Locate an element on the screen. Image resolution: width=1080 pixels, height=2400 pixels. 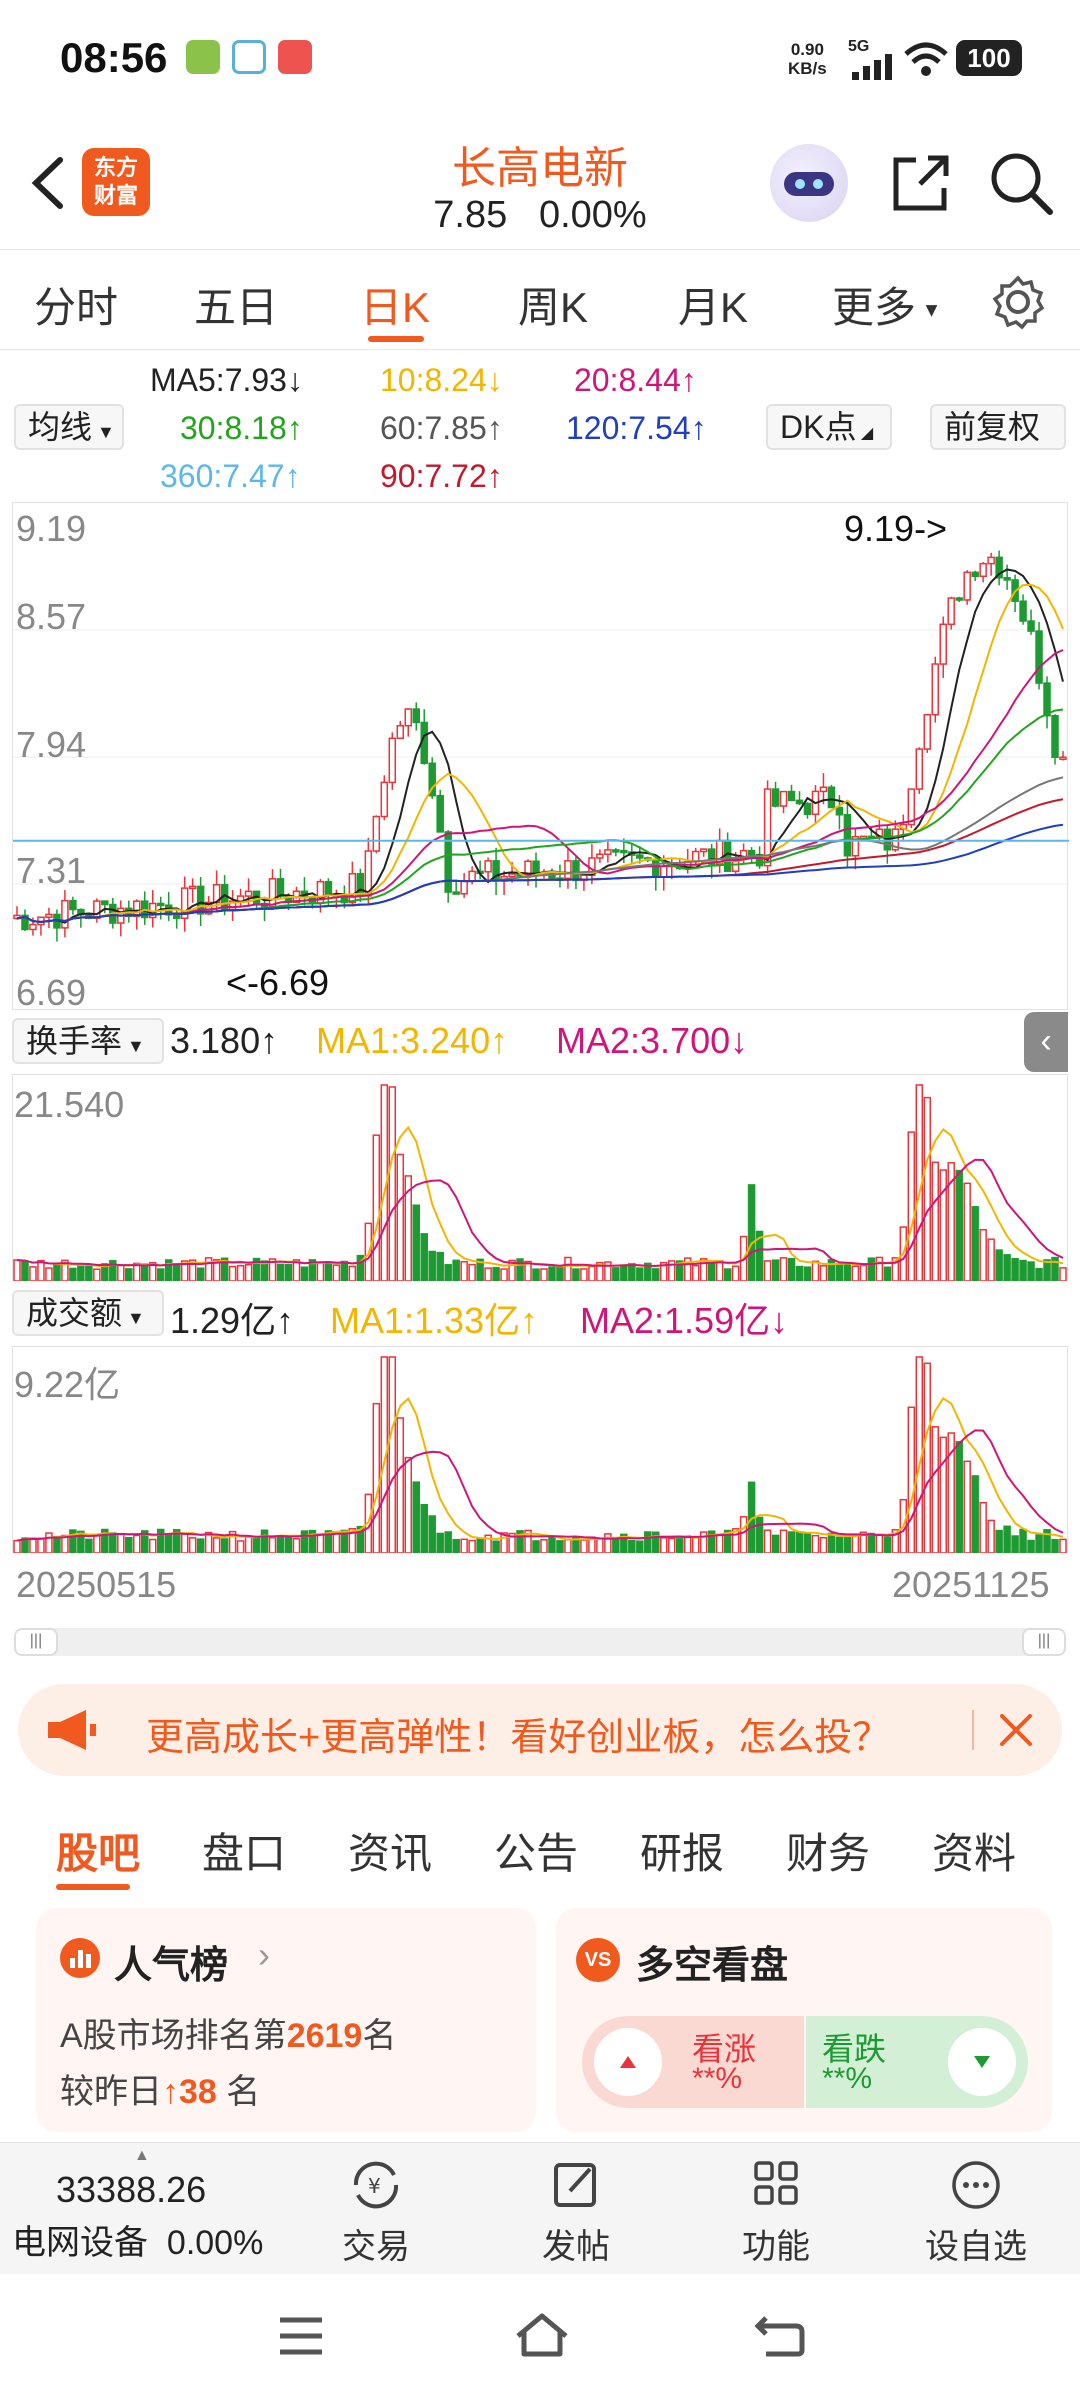
y-axis-label: 7.31 is located at coordinates (51, 870).